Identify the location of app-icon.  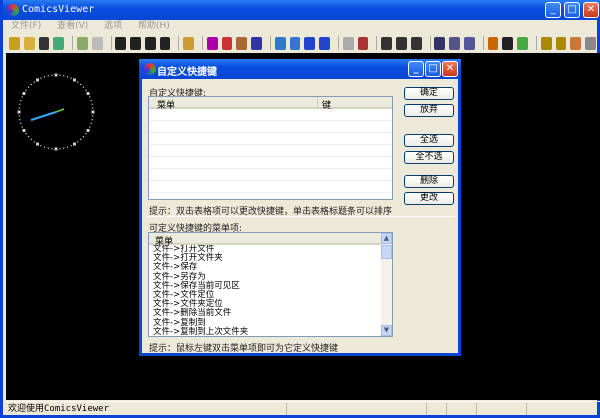
(13, 10).